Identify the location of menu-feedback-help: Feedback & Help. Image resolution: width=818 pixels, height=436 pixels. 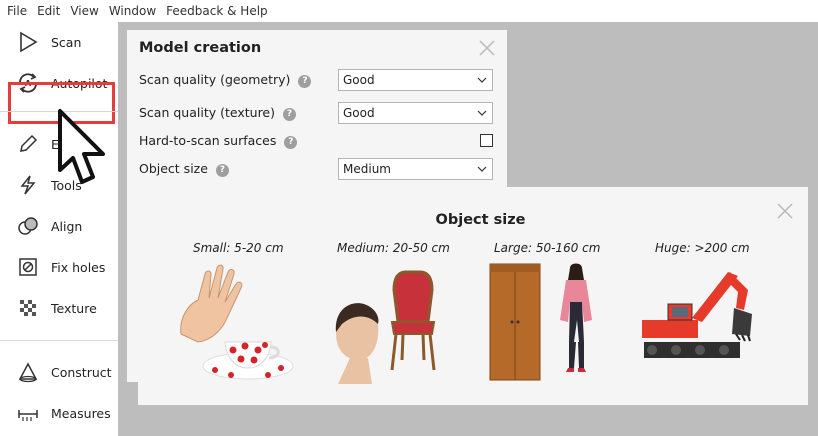
(217, 11).